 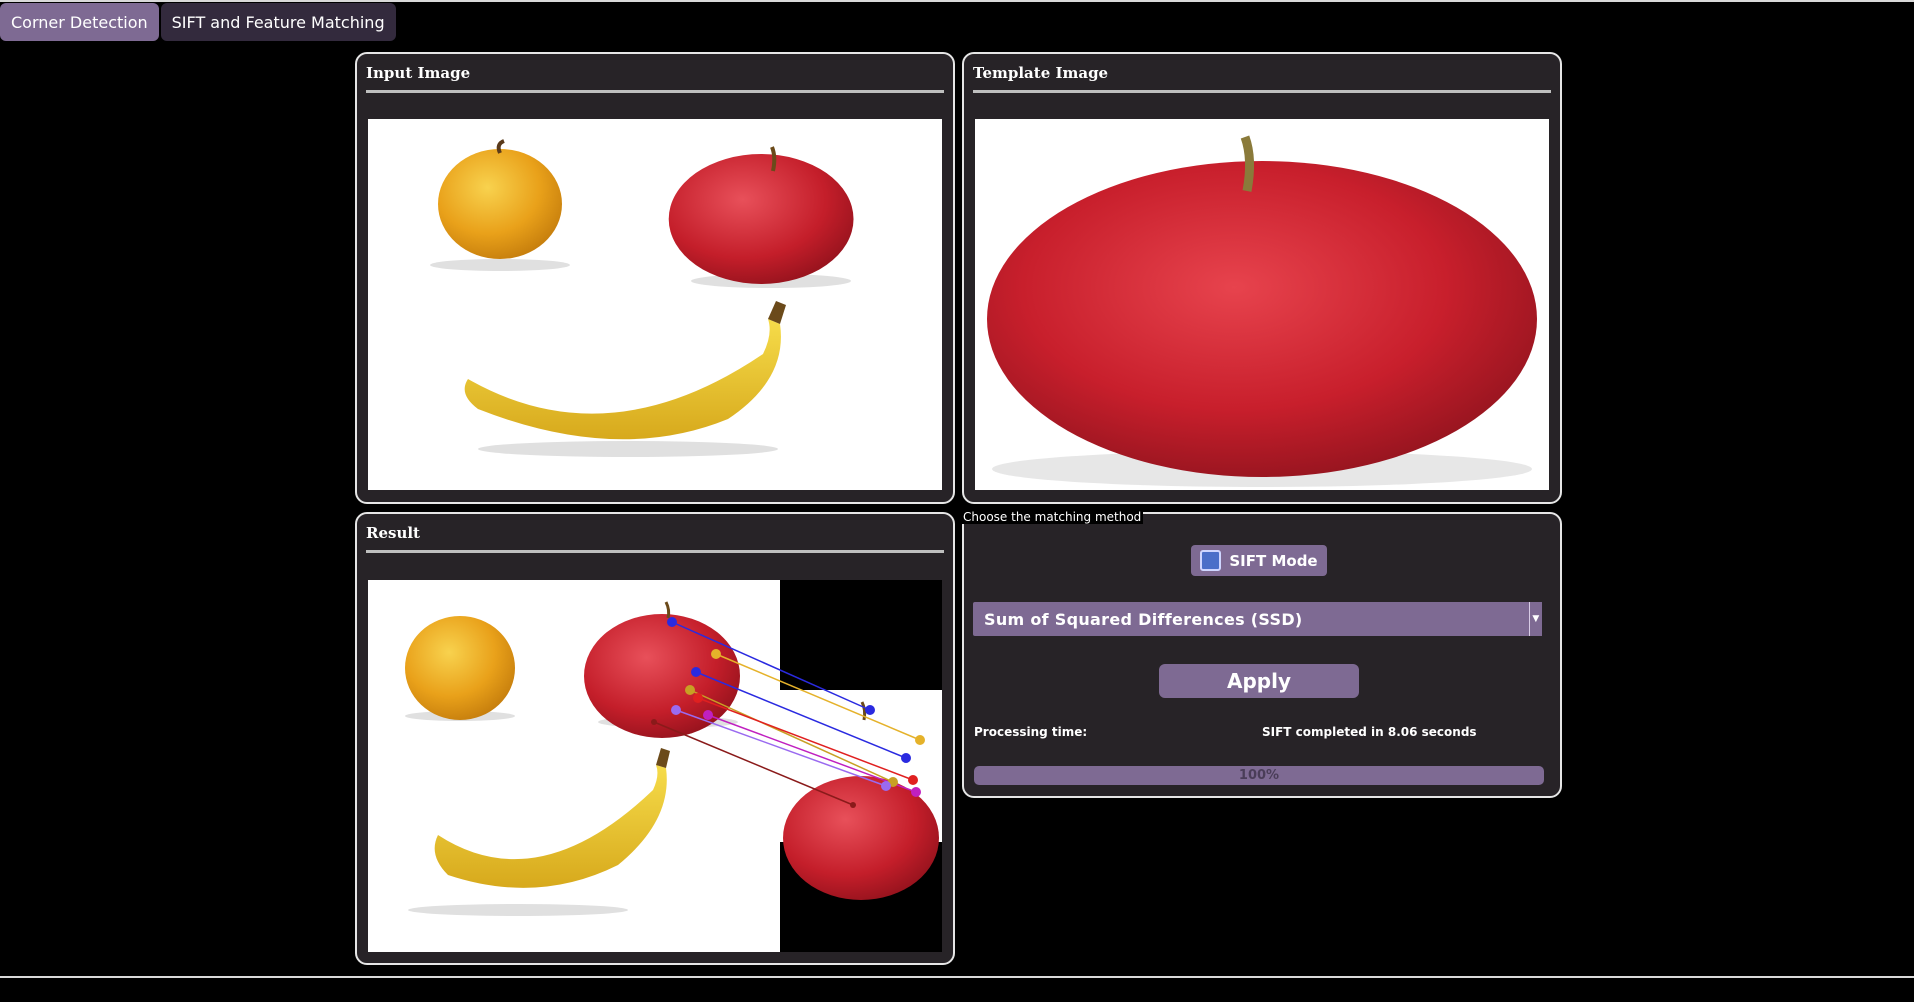 What do you see at coordinates (1262, 304) in the screenshot?
I see `template-image` at bounding box center [1262, 304].